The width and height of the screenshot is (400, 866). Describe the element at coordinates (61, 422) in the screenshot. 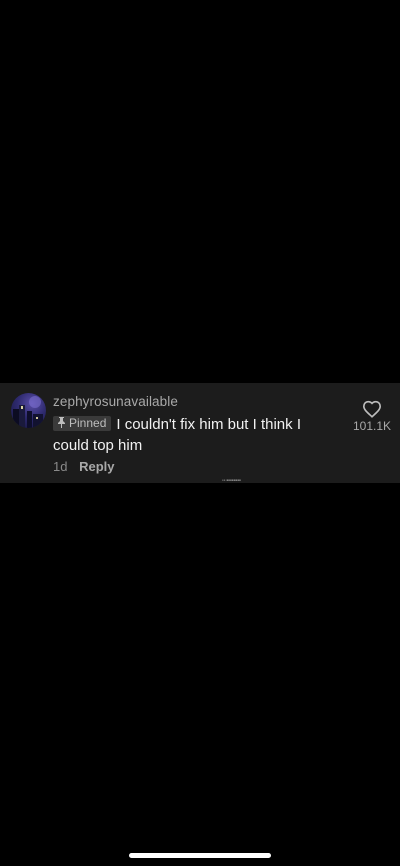

I see `pin-icon` at that location.